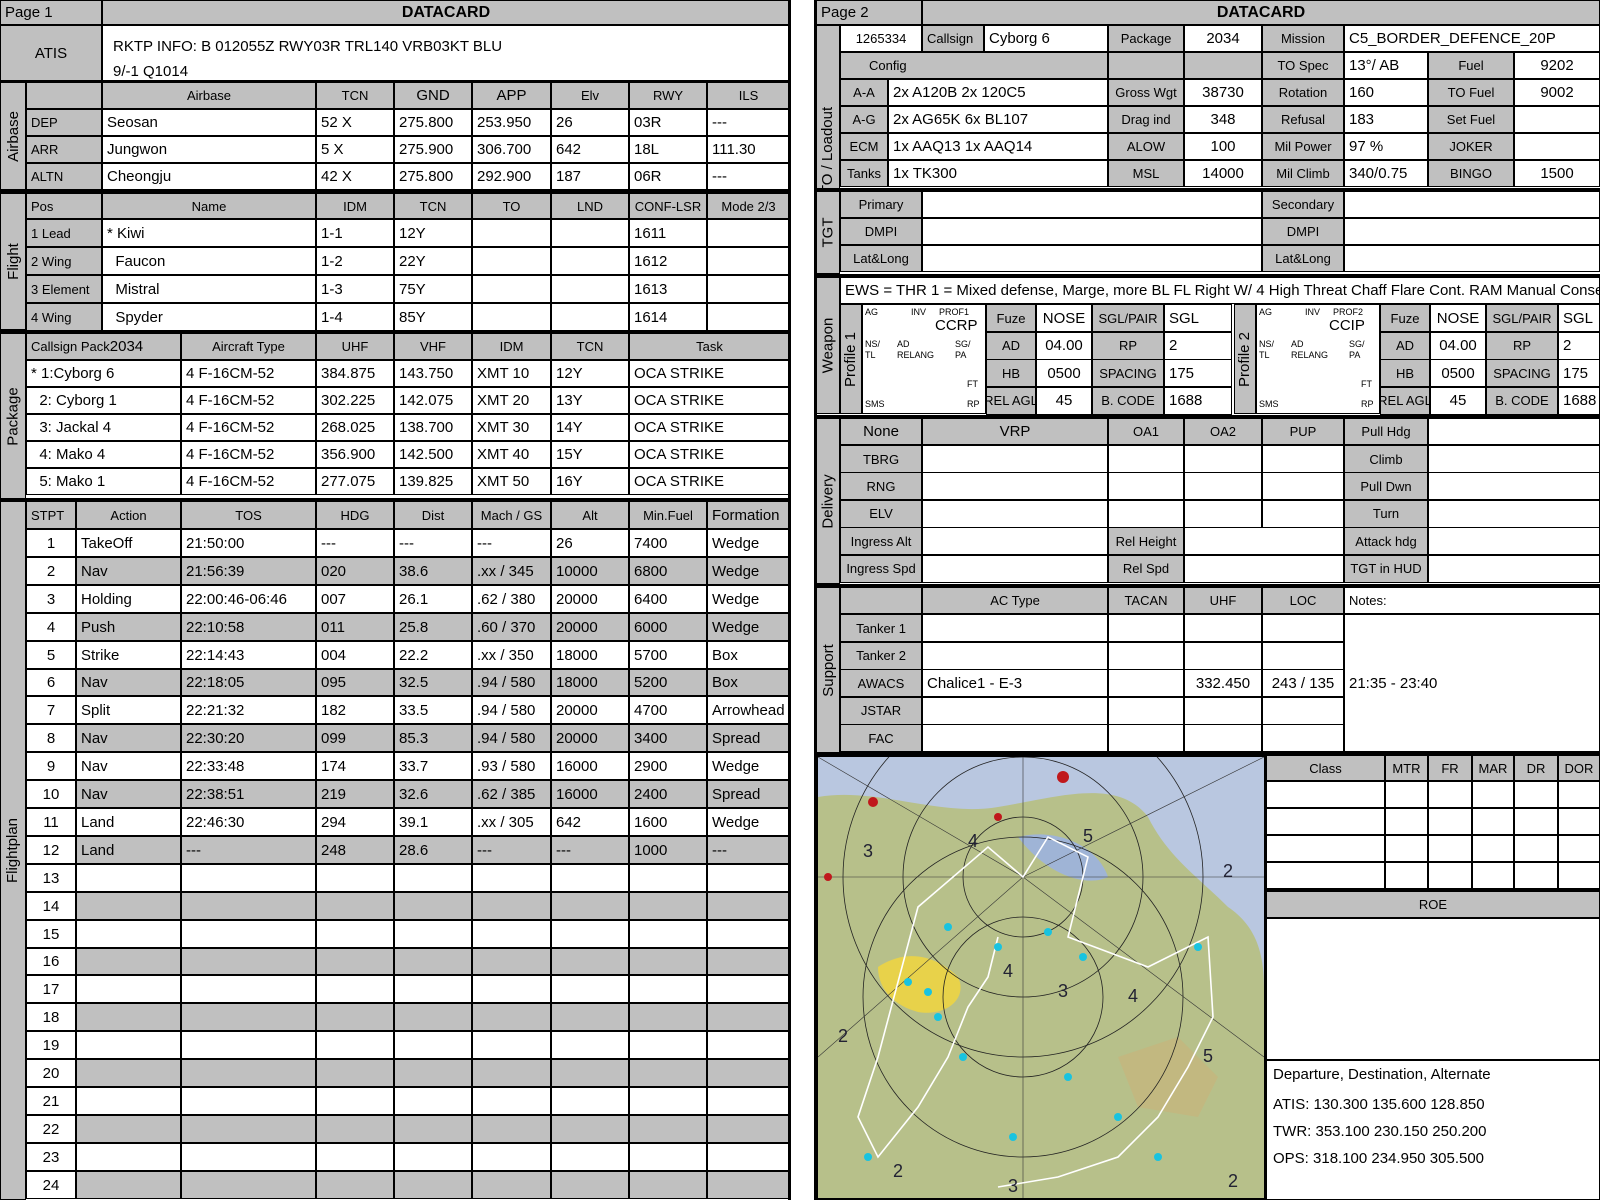  What do you see at coordinates (355, 627) in the screenshot?
I see `flightplan-cell: 011` at bounding box center [355, 627].